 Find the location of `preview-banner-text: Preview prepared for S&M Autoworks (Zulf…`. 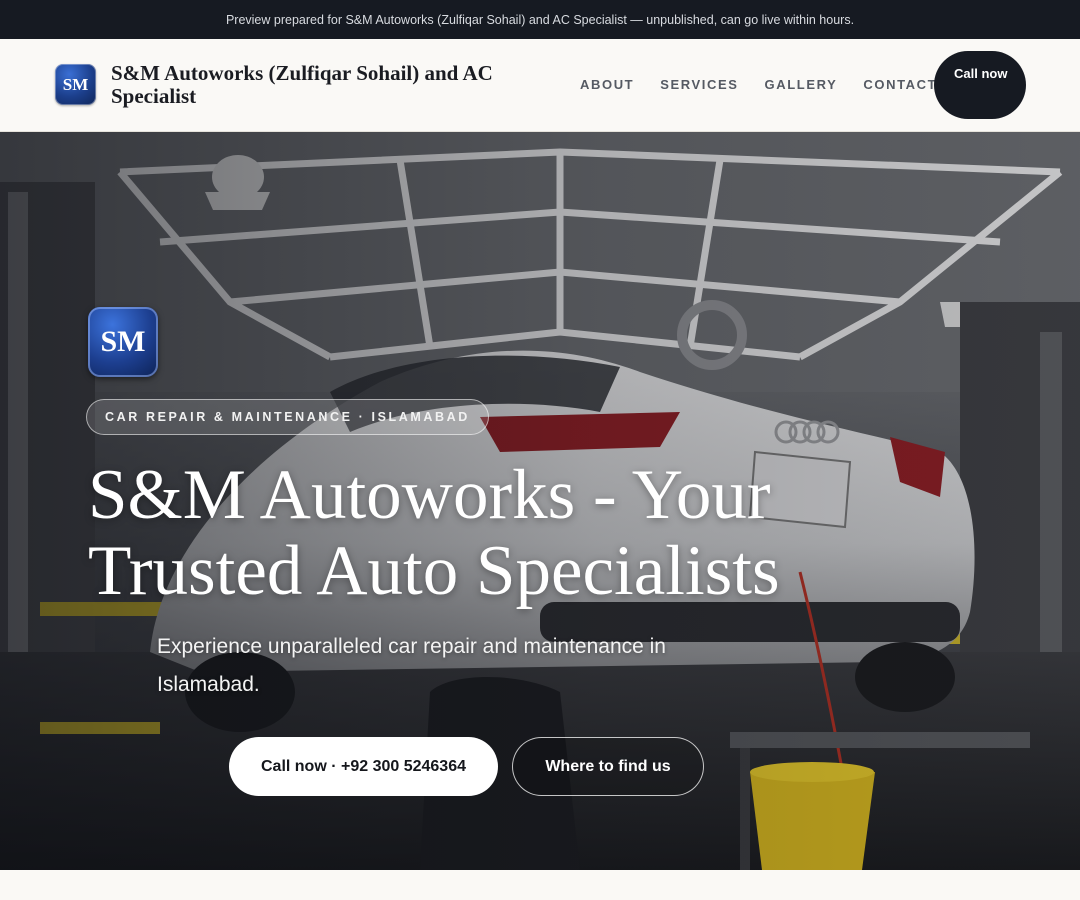

preview-banner-text: Preview prepared for S&M Autoworks (Zulf… is located at coordinates (540, 19).